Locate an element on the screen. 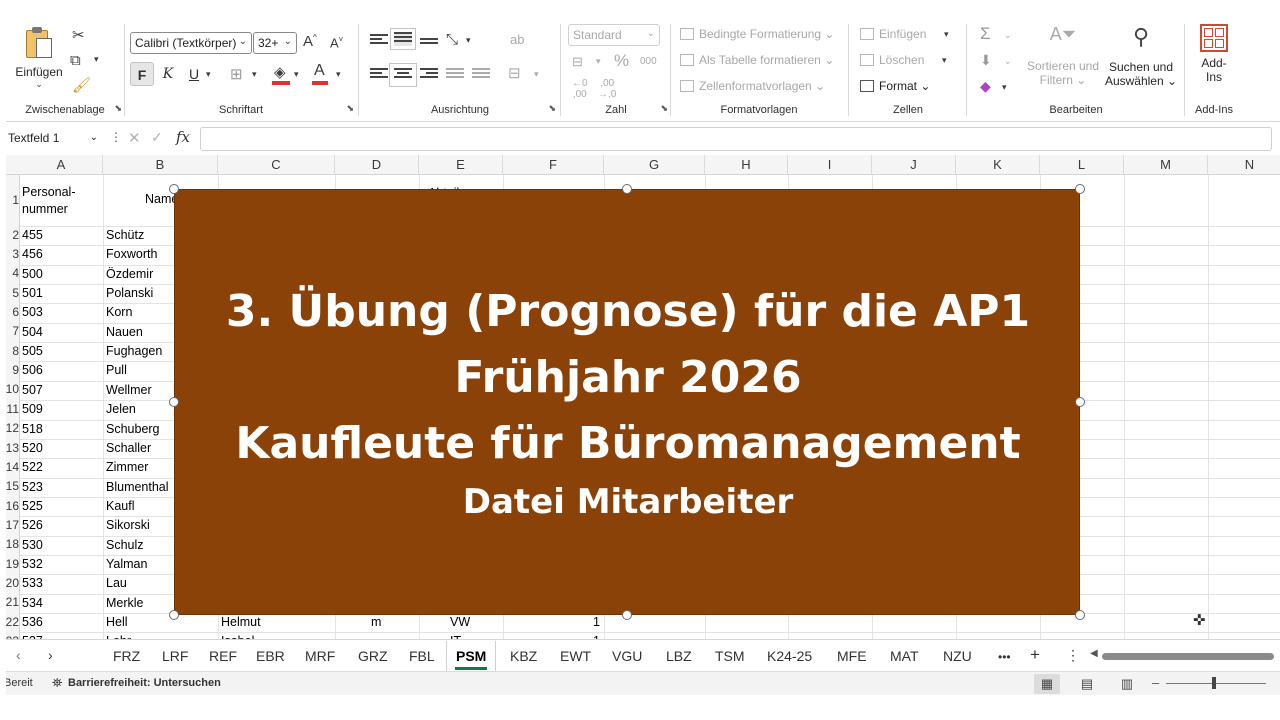 The image size is (1280, 720). number-format-combo: Standard ⌄ is located at coordinates (614, 35).